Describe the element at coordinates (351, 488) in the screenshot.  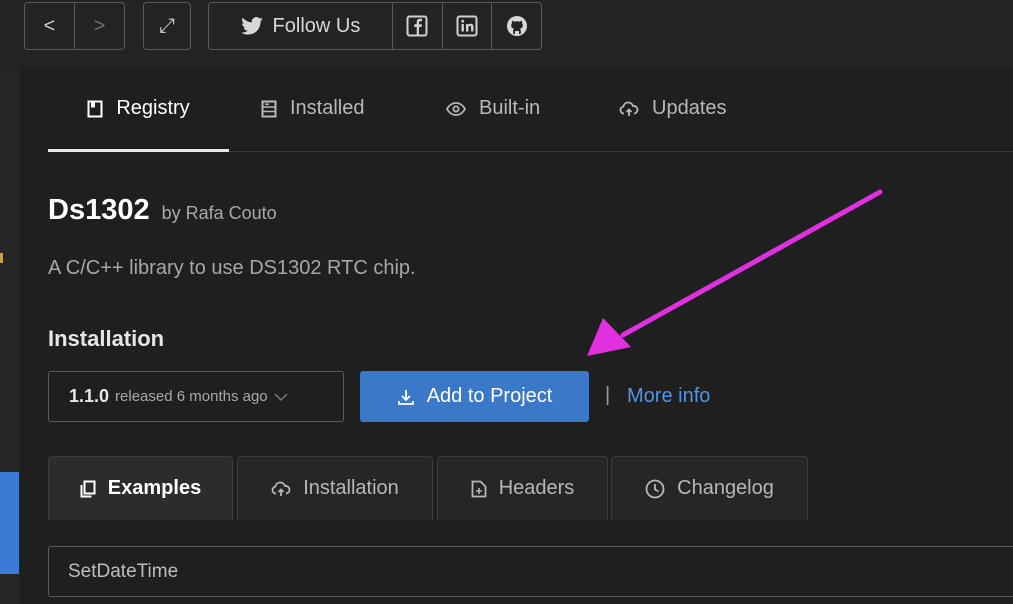
I see `subtab-label: Installation` at that location.